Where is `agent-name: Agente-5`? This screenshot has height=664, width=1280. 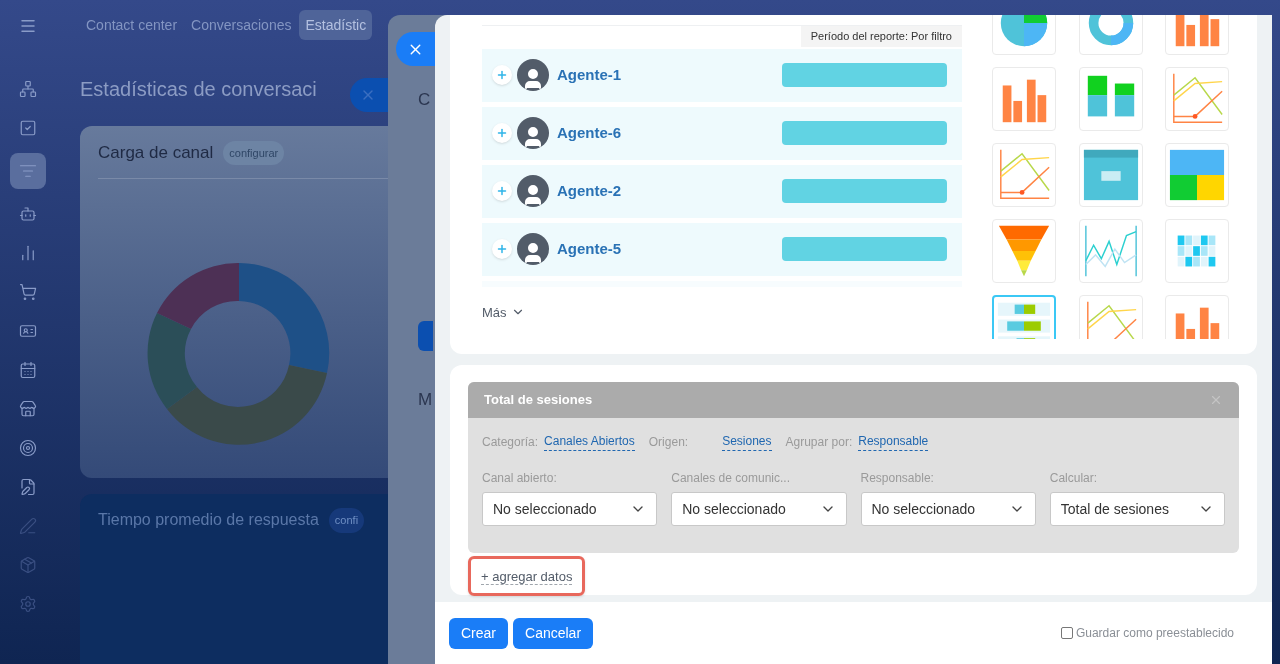
agent-name: Agente-5 is located at coordinates (589, 249).